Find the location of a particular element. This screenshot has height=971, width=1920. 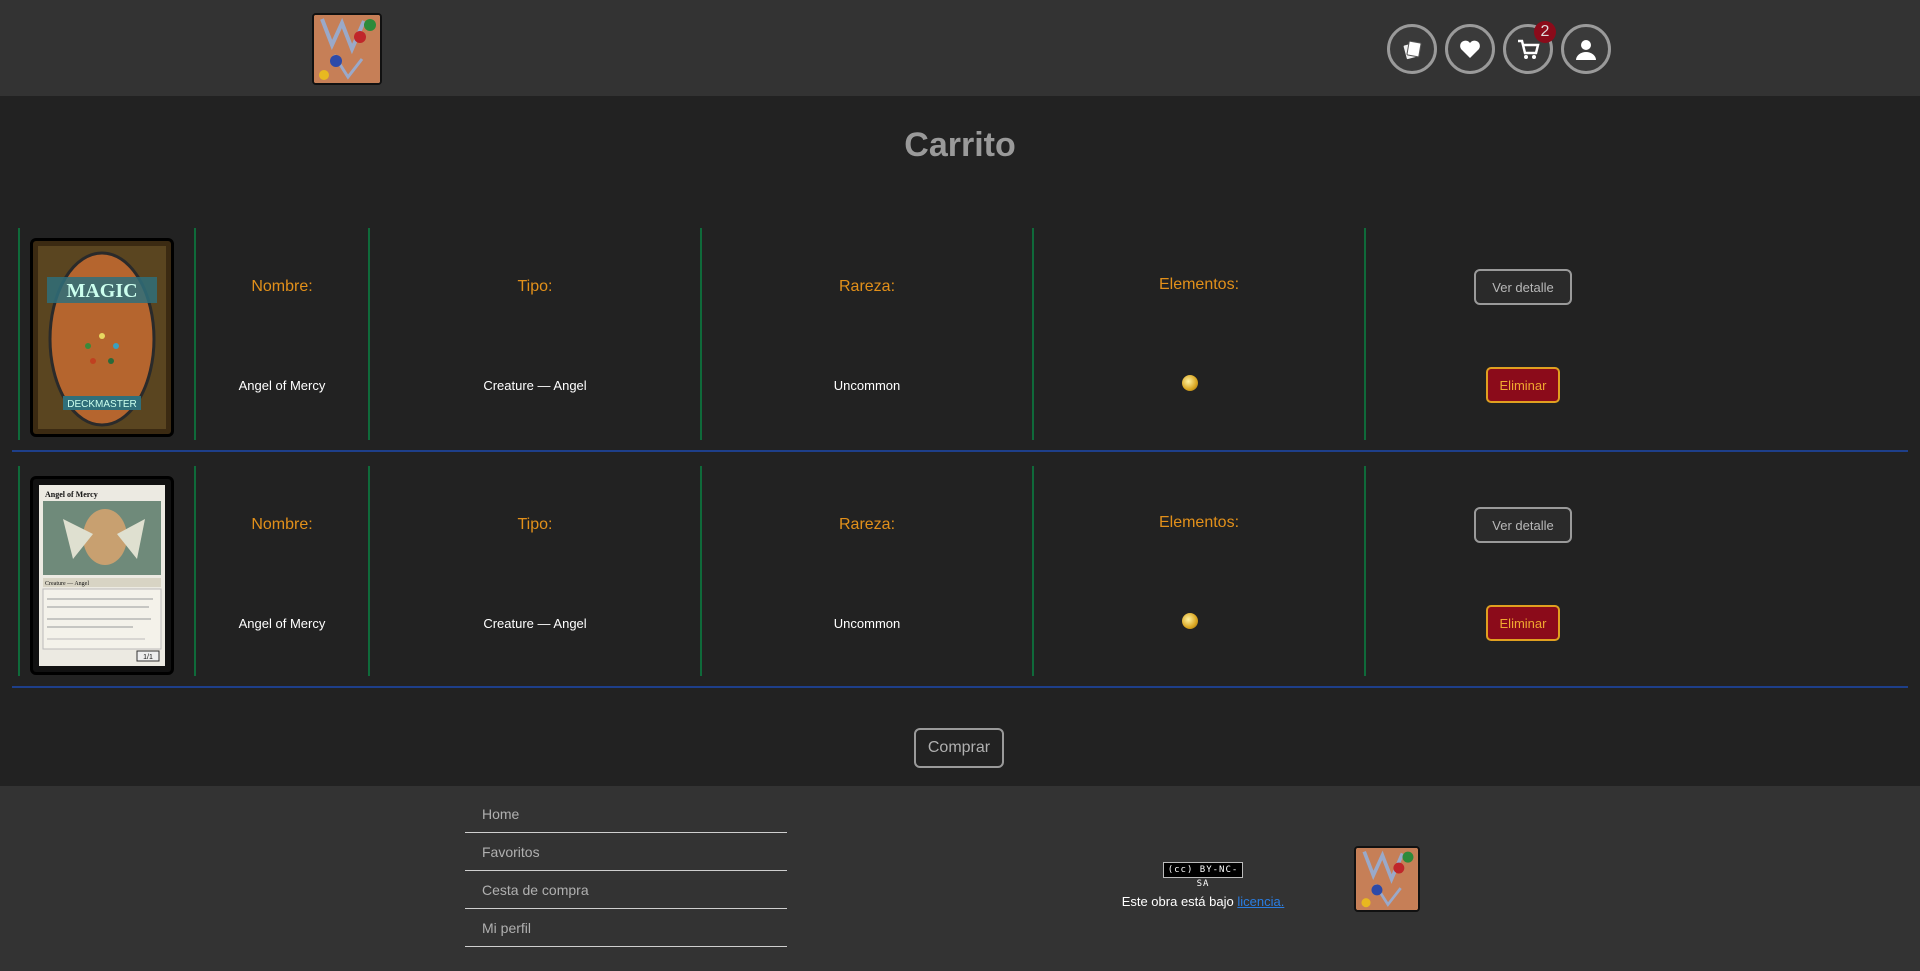

footer-link-home: Home is located at coordinates (626, 814).